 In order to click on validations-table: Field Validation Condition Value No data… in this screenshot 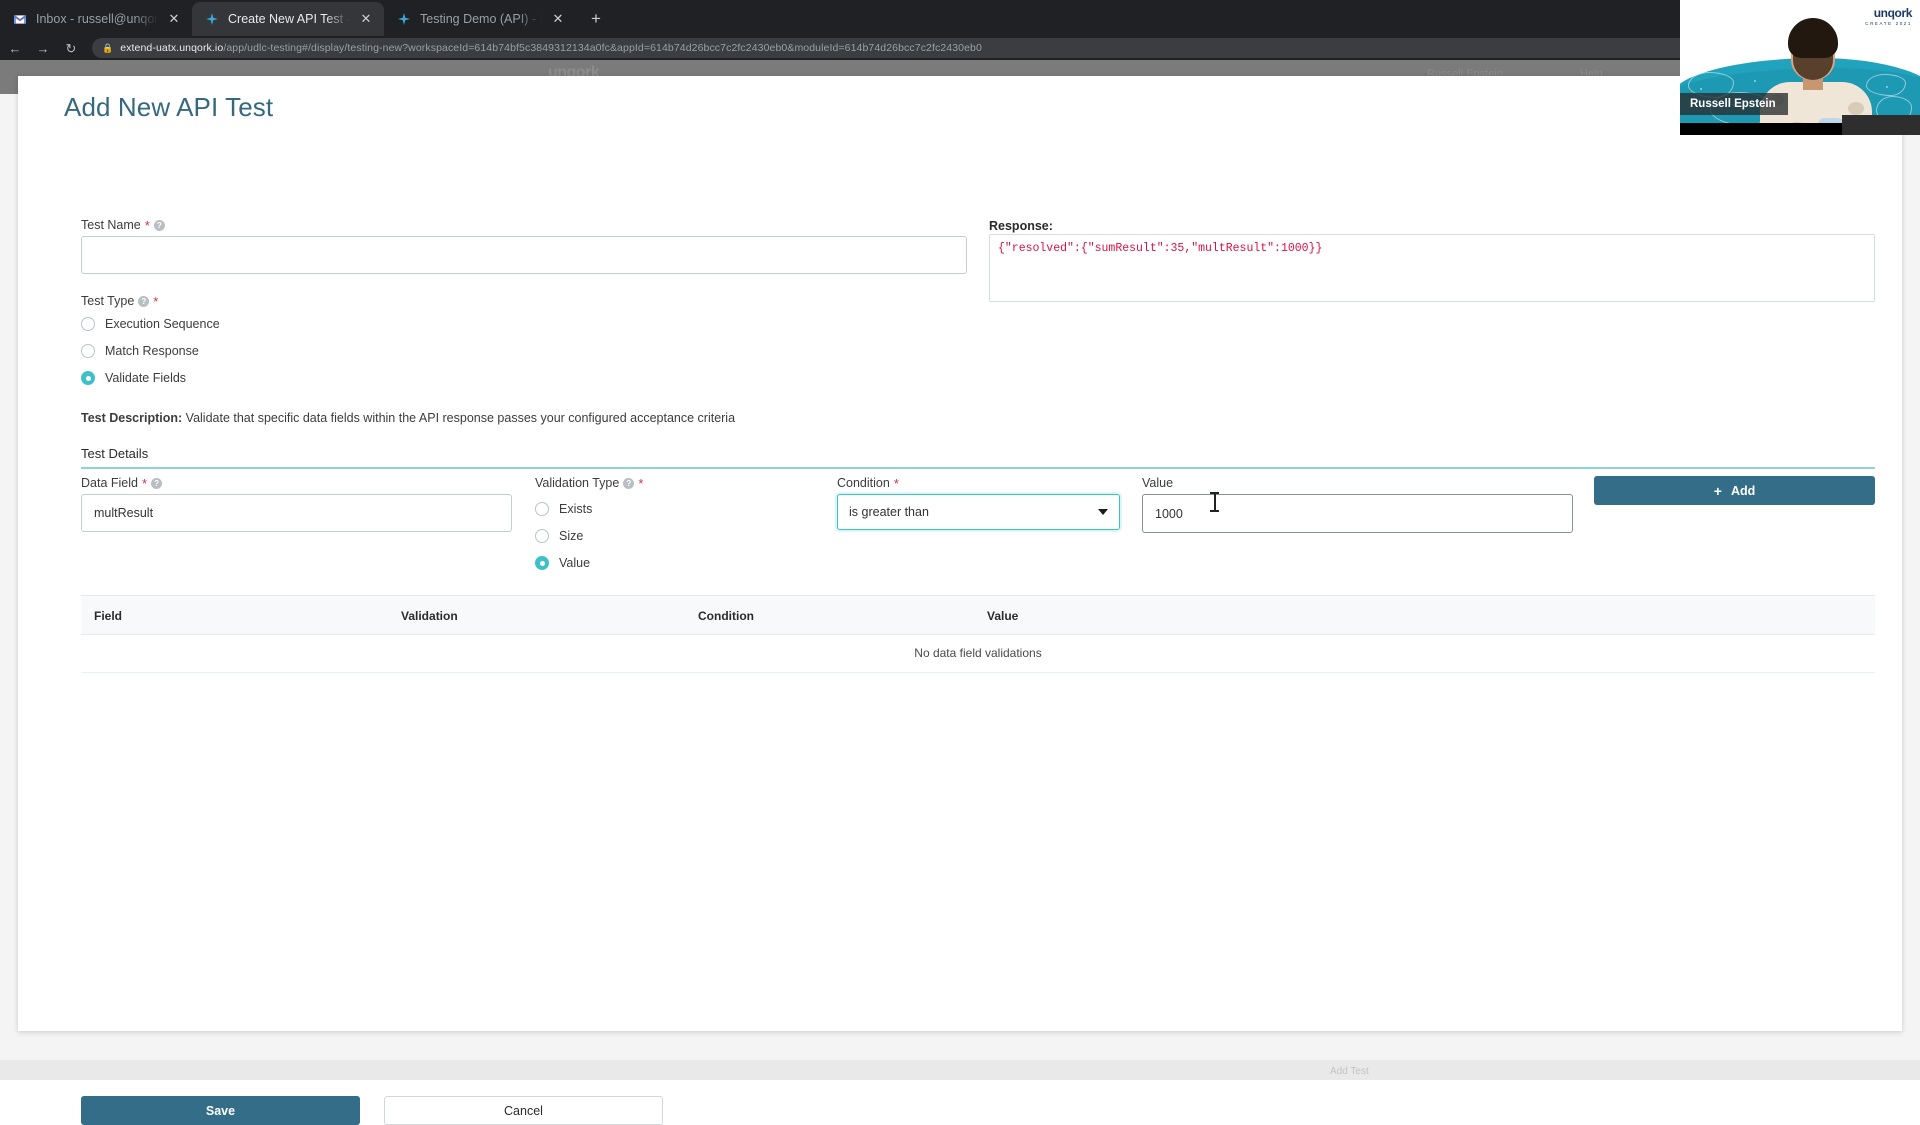, I will do `click(978, 634)`.